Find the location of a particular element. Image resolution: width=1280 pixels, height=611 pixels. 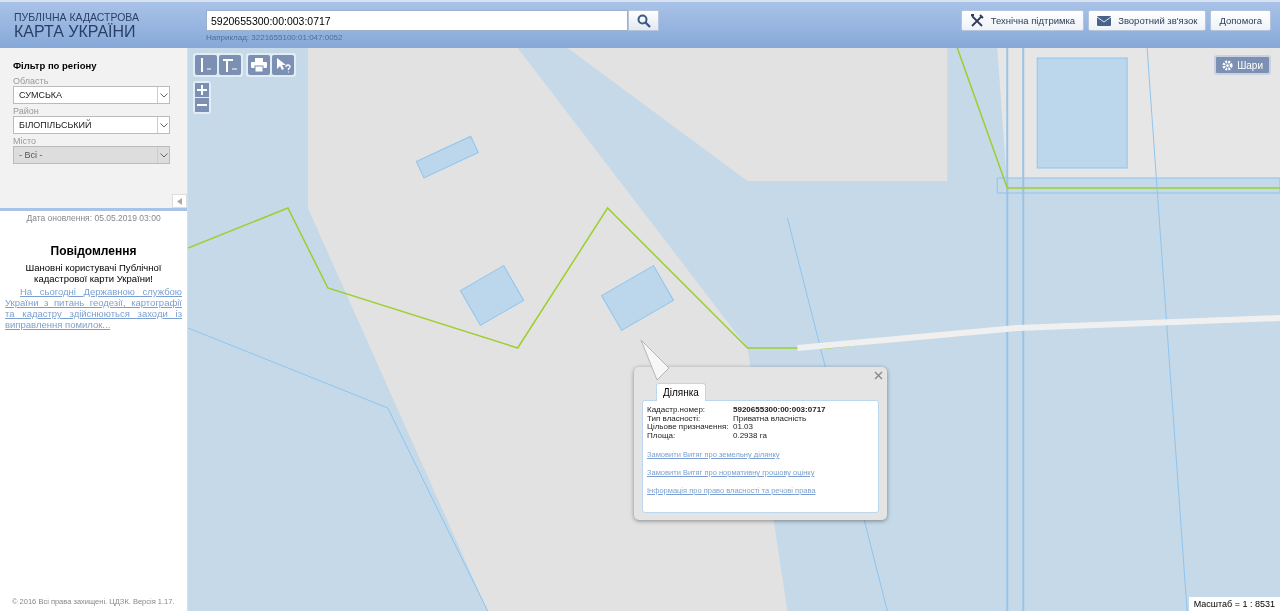

zoom-in-button is located at coordinates (202, 90).